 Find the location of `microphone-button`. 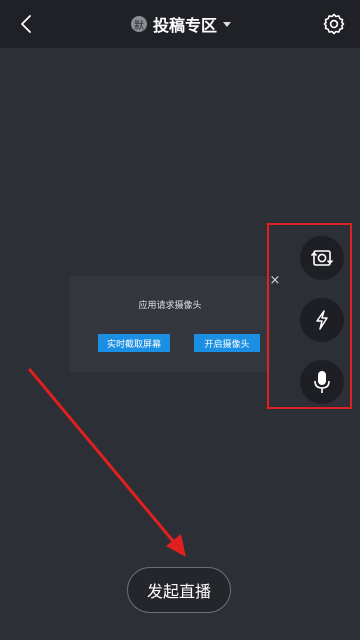

microphone-button is located at coordinates (322, 382).